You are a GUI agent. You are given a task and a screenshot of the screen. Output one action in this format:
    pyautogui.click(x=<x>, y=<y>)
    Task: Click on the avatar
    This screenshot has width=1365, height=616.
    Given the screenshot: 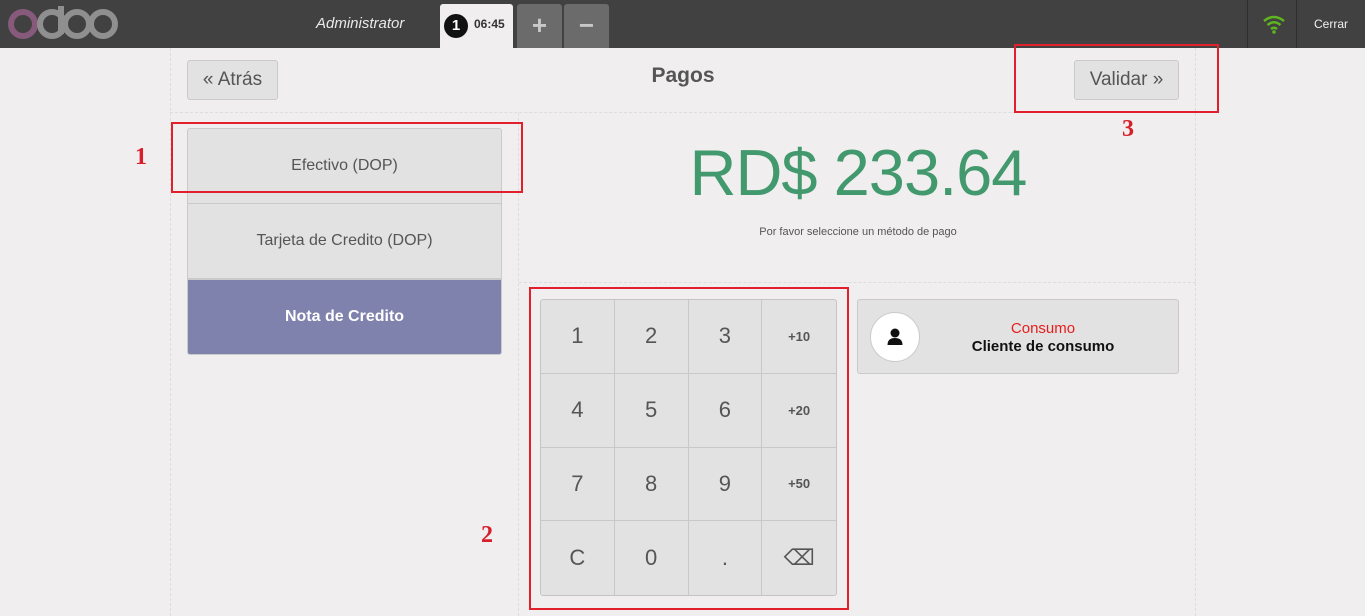 What is the action you would take?
    pyautogui.click(x=895, y=337)
    